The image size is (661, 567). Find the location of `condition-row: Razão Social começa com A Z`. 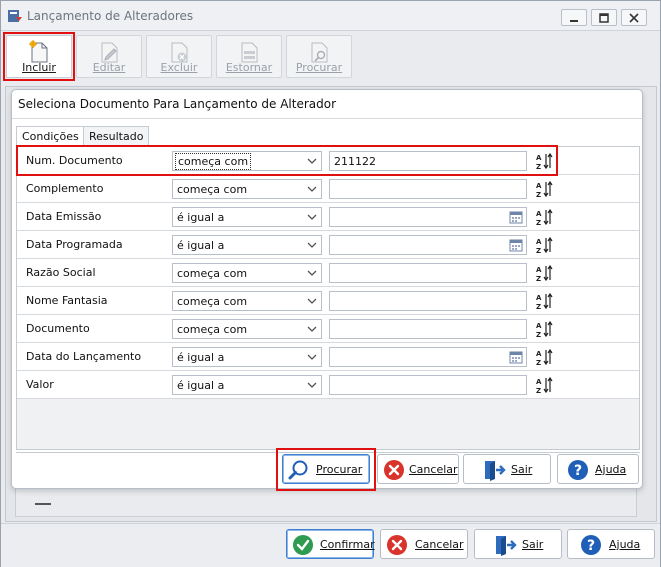

condition-row: Razão Social começa com A Z is located at coordinates (328, 273).